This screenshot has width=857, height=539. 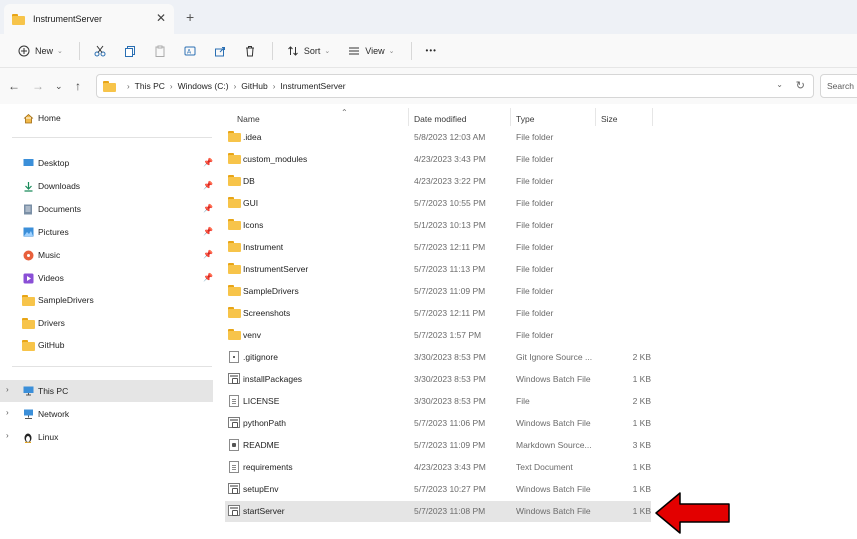 What do you see at coordinates (312, 86) in the screenshot?
I see `breadcrumb-instrumentserver: InstrumentServer` at bounding box center [312, 86].